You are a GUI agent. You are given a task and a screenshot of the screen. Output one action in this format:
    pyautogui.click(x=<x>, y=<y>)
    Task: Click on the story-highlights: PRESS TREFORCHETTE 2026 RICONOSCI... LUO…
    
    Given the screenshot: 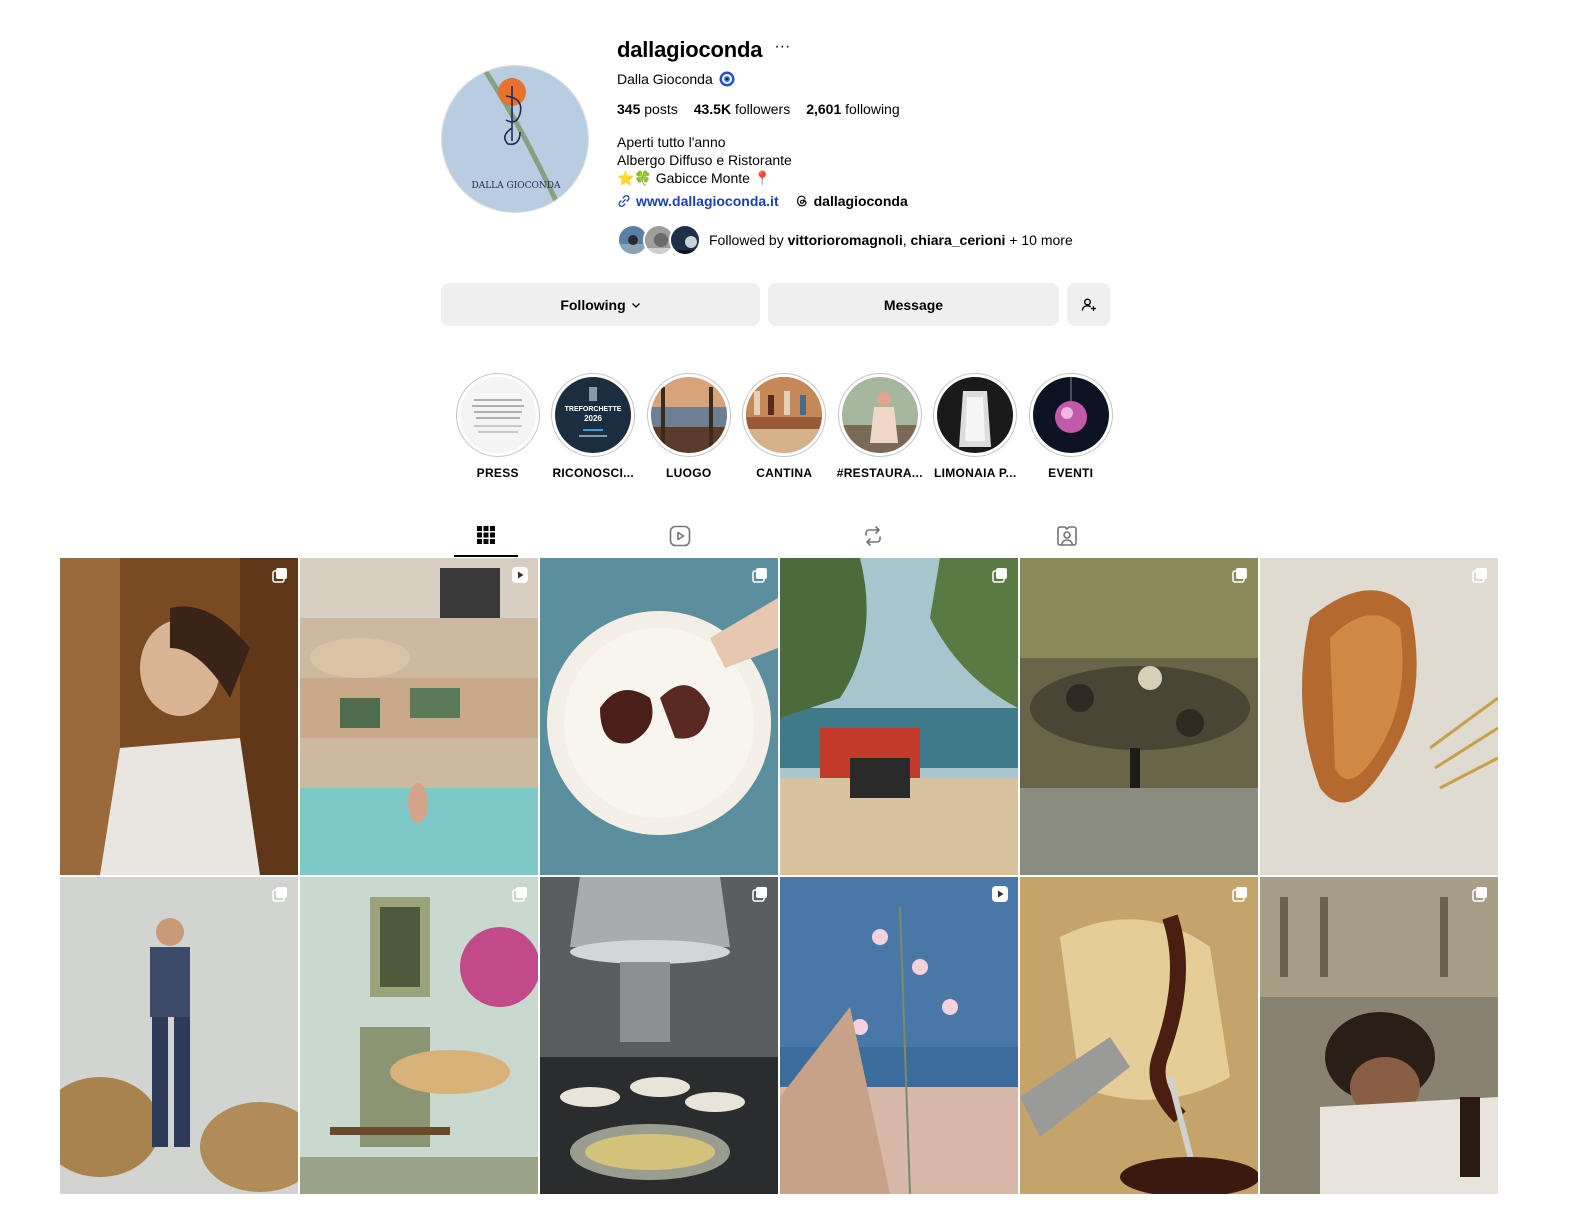 What is the action you would take?
    pyautogui.click(x=784, y=426)
    